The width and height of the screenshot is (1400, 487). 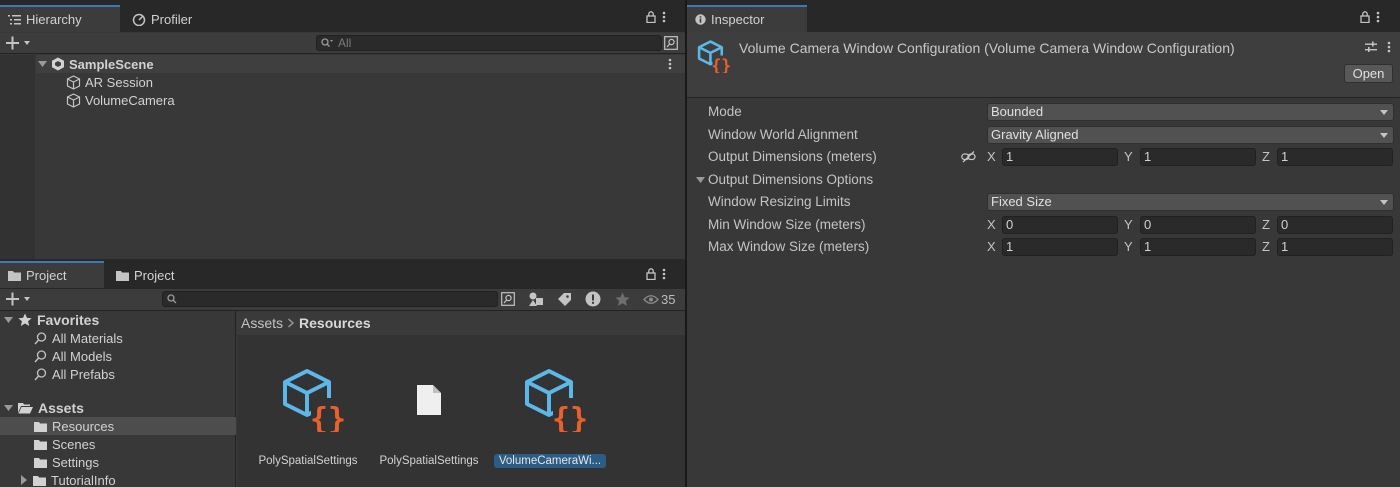 I want to click on project-search-input, so click(x=330, y=299).